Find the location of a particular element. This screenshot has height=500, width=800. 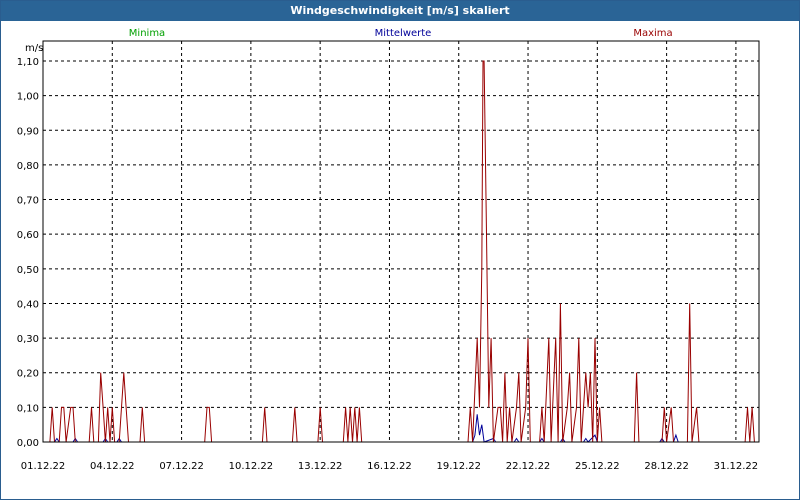

y-tick-label: 0,30 is located at coordinates (28, 339).